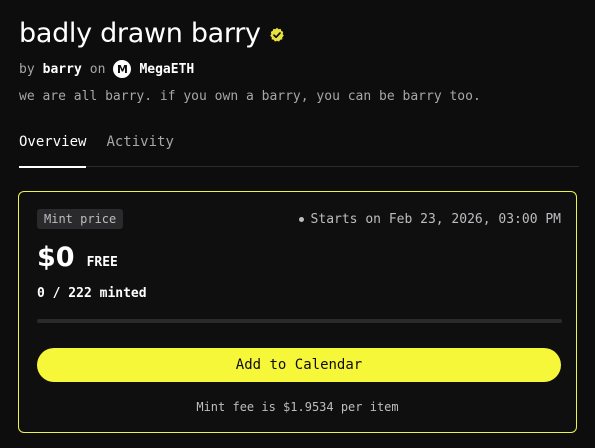  I want to click on minted-count: 0 / 222 minted, so click(92, 293).